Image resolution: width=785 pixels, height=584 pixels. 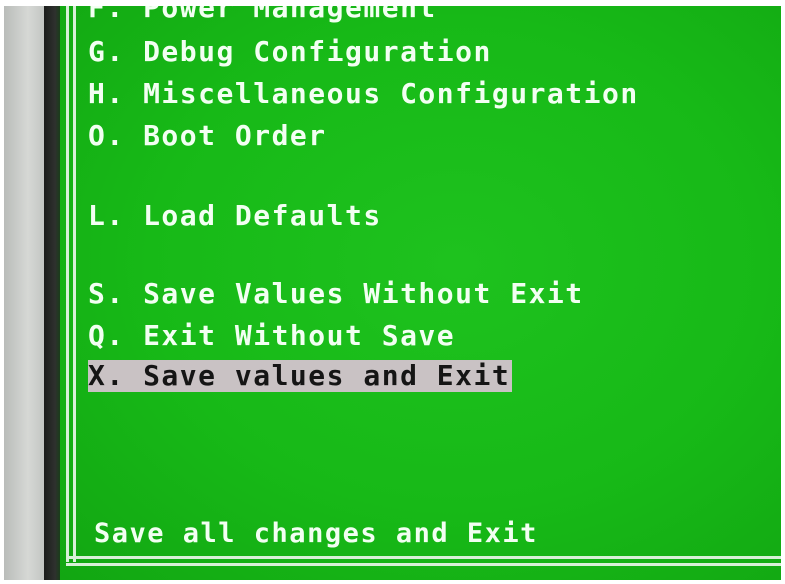 I want to click on menu-item-save-without-exit: S. Save Values Without Exit, so click(x=336, y=294).